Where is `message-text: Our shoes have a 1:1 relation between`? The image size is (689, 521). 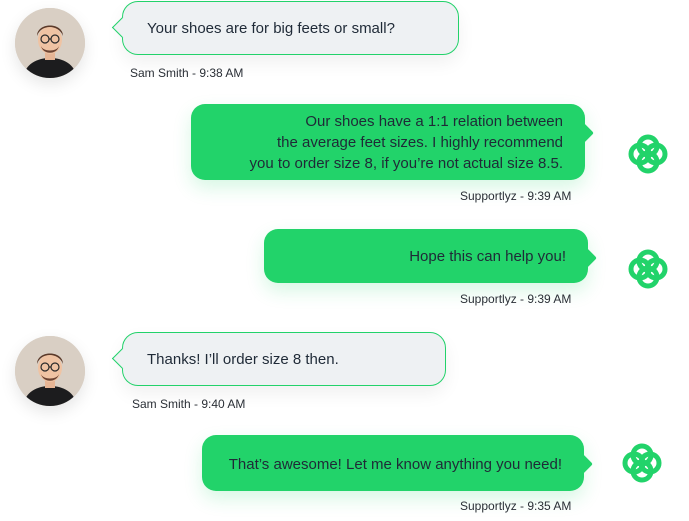
message-text: Our shoes have a 1:1 relation between is located at coordinates (434, 121).